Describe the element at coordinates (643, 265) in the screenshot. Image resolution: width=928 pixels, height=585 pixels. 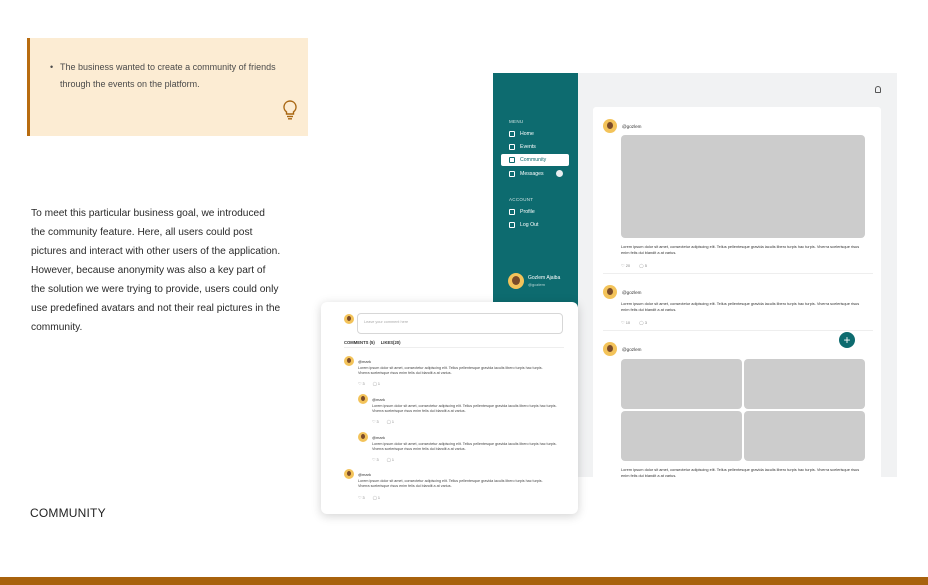
I see `comment-button: ◯ 5` at that location.